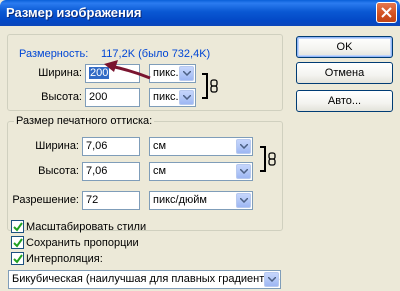 This screenshot has height=291, width=400. I want to click on pixel-width-unit-select: пикс., so click(172, 73).